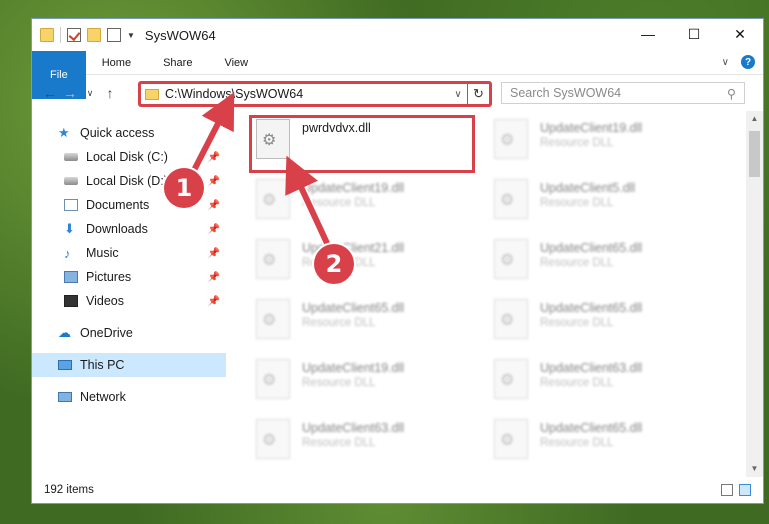 This screenshot has width=769, height=524. What do you see at coordinates (261, 173) in the screenshot?
I see `annotation-arrows` at bounding box center [261, 173].